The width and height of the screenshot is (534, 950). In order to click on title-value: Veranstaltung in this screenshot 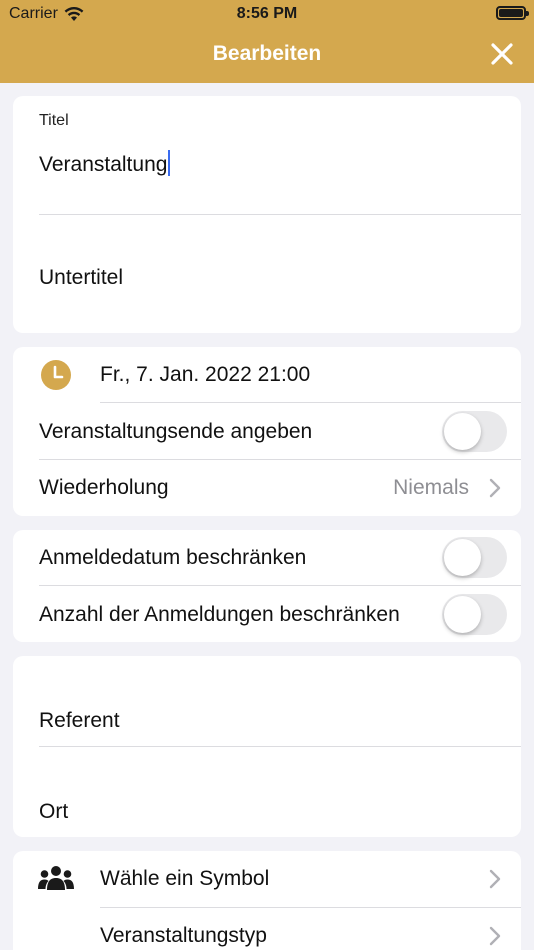, I will do `click(103, 164)`.